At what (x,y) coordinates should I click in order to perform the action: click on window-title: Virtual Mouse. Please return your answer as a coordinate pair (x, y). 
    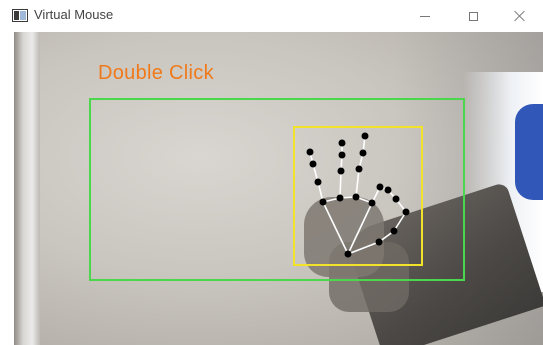
    Looking at the image, I should click on (74, 14).